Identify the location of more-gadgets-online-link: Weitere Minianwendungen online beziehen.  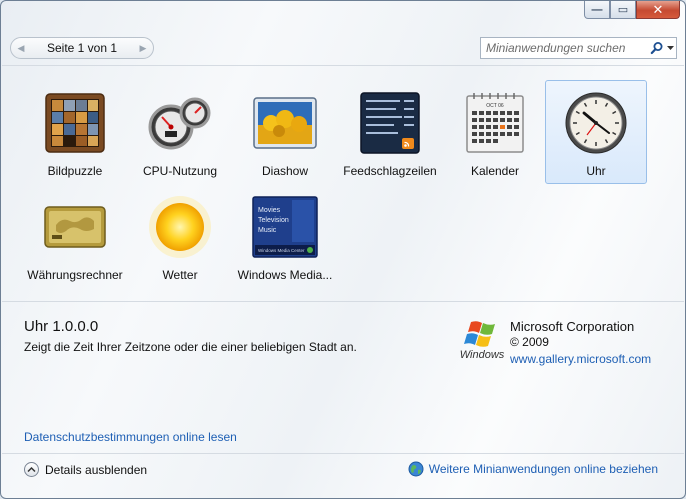
(533, 469).